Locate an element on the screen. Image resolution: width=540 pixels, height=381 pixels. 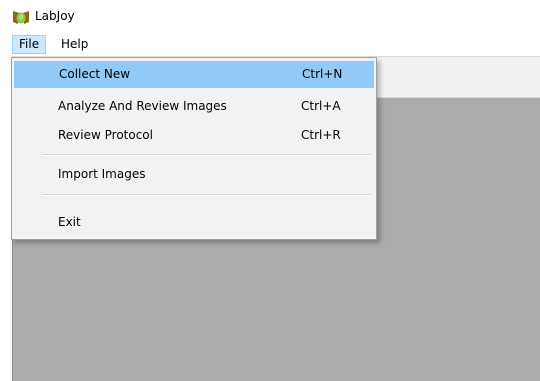
menu-item-label: Import Images is located at coordinates (102, 174).